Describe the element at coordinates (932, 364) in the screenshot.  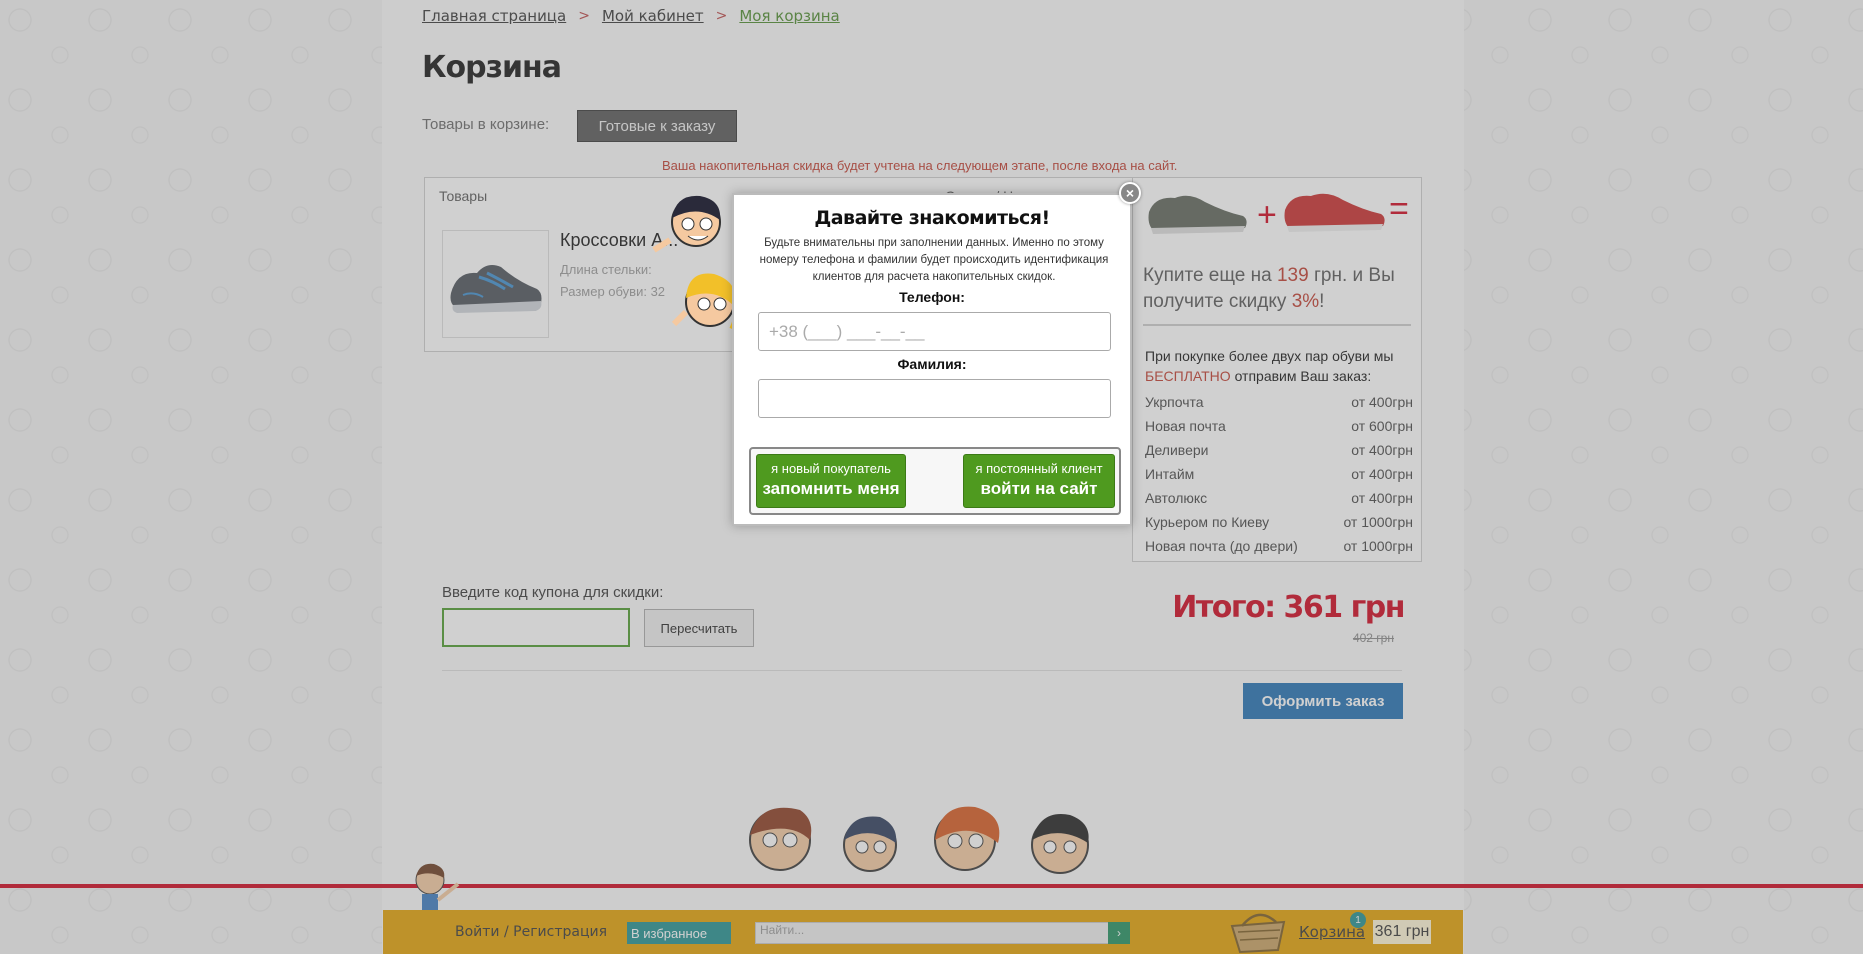
I see `surname-label: Фамилия:` at that location.